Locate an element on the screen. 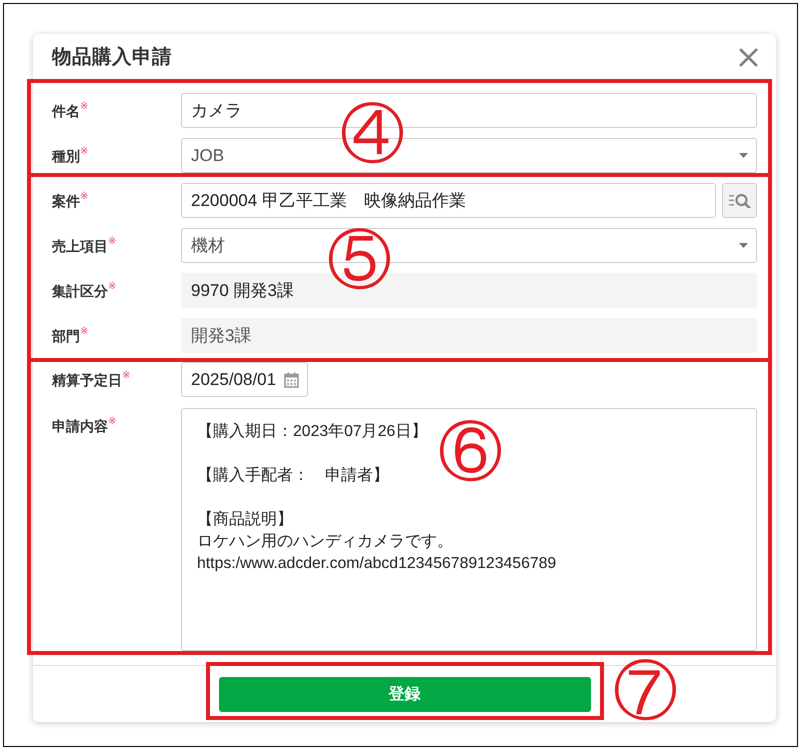 Image resolution: width=801 pixels, height=752 pixels. field-label: 部門$^{※}$ is located at coordinates (71, 335).